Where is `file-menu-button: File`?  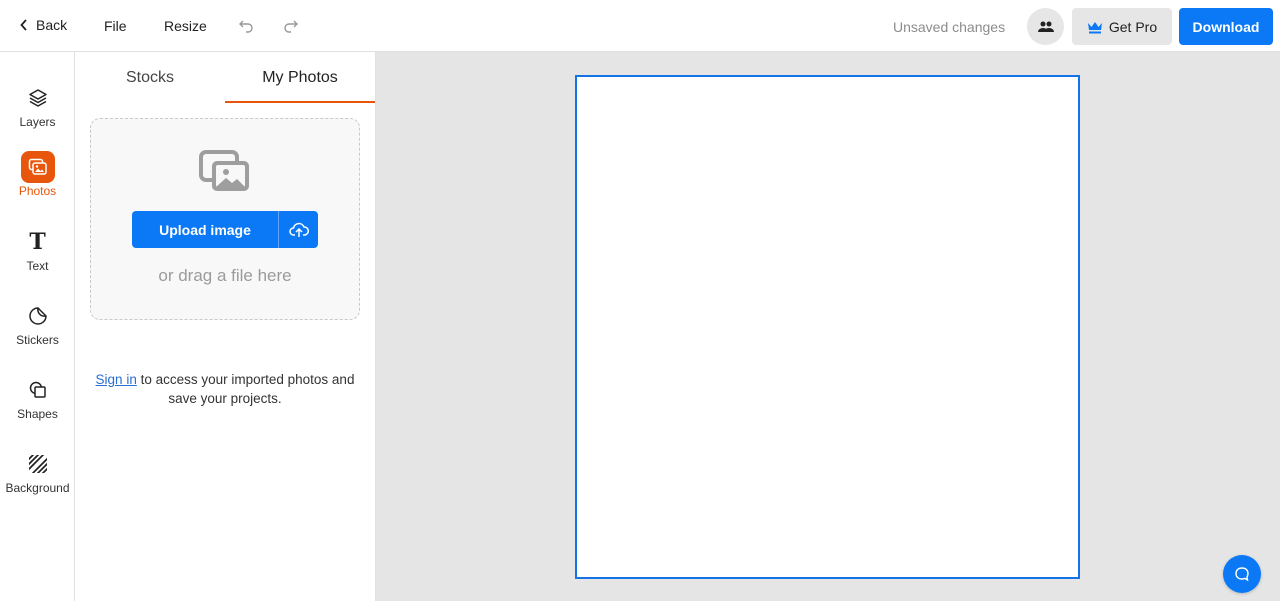
file-menu-button: File is located at coordinates (115, 26).